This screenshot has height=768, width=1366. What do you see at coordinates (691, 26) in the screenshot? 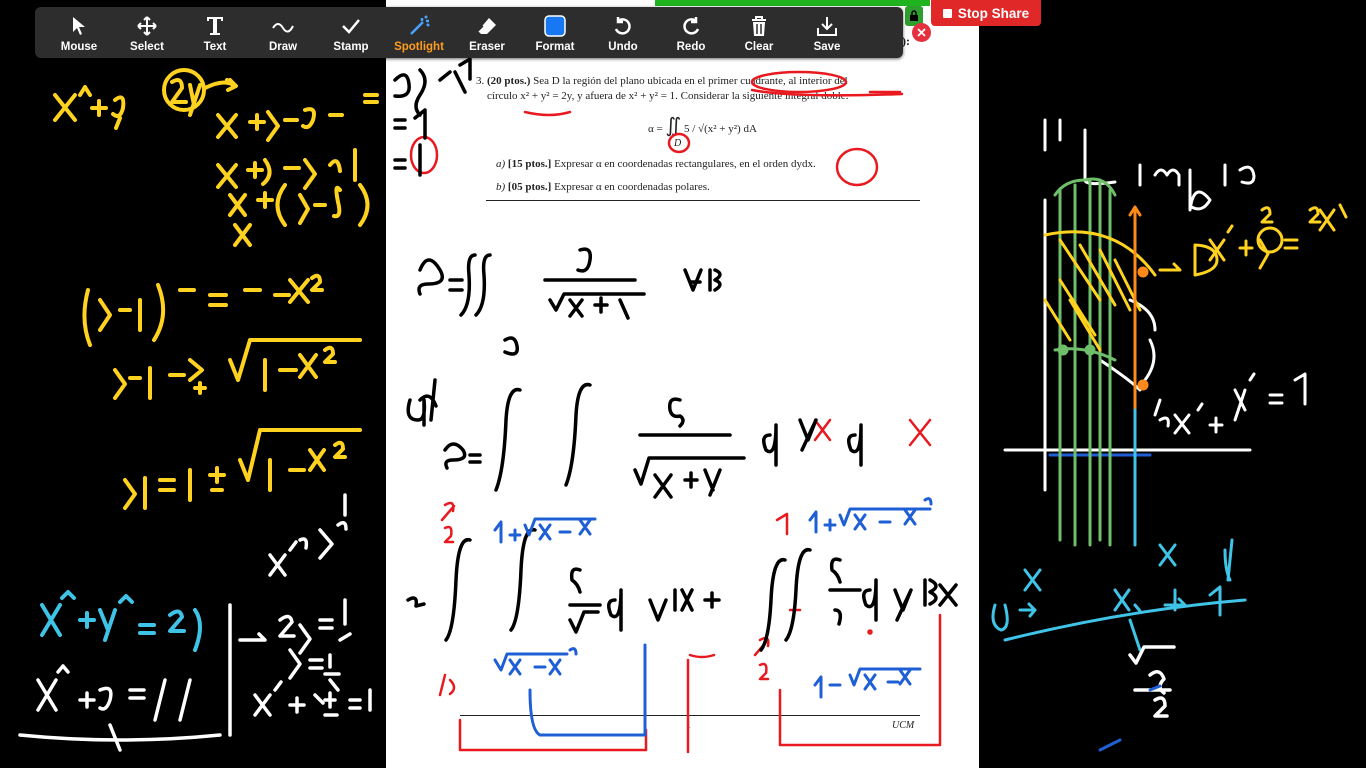
I see `redo-icon` at bounding box center [691, 26].